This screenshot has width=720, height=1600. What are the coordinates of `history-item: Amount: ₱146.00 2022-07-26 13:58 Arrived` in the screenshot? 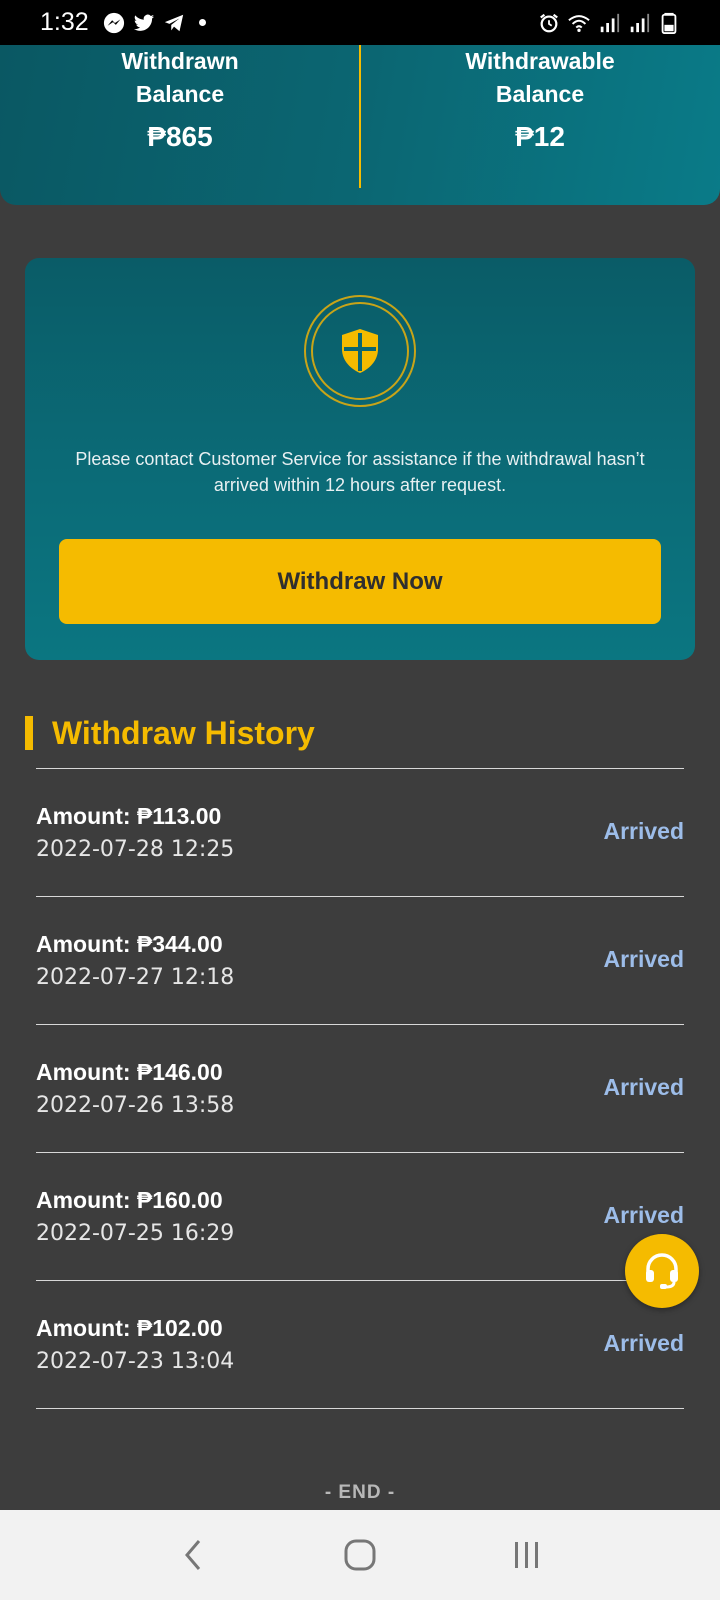 It's located at (360, 1089).